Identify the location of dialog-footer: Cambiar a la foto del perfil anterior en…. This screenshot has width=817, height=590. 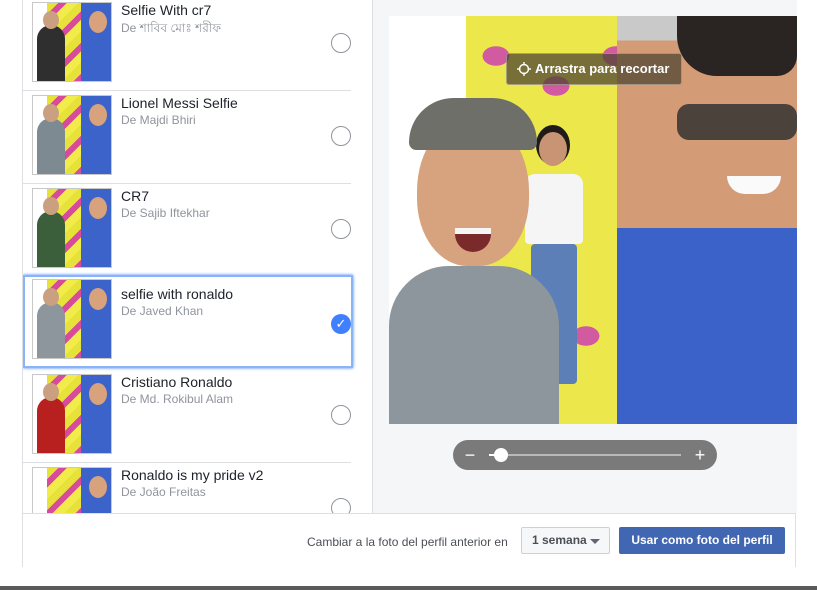
(409, 540).